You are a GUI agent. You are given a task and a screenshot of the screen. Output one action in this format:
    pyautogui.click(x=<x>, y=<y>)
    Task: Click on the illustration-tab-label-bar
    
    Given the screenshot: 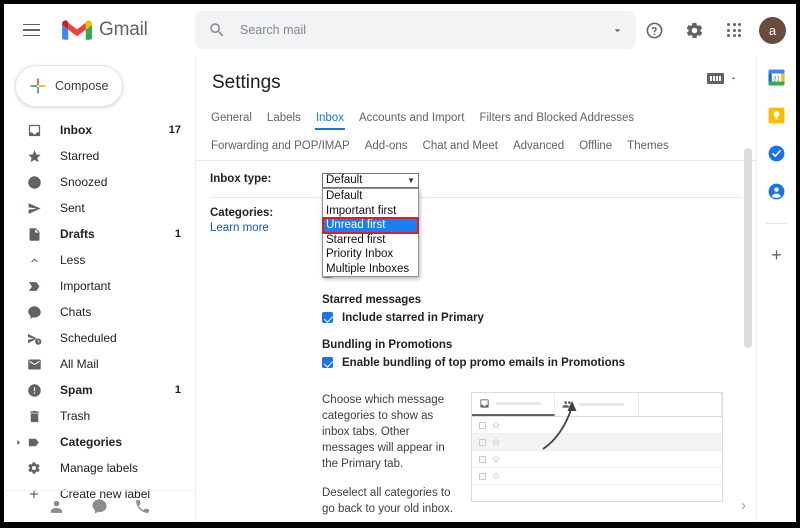 What is the action you would take?
    pyautogui.click(x=518, y=403)
    